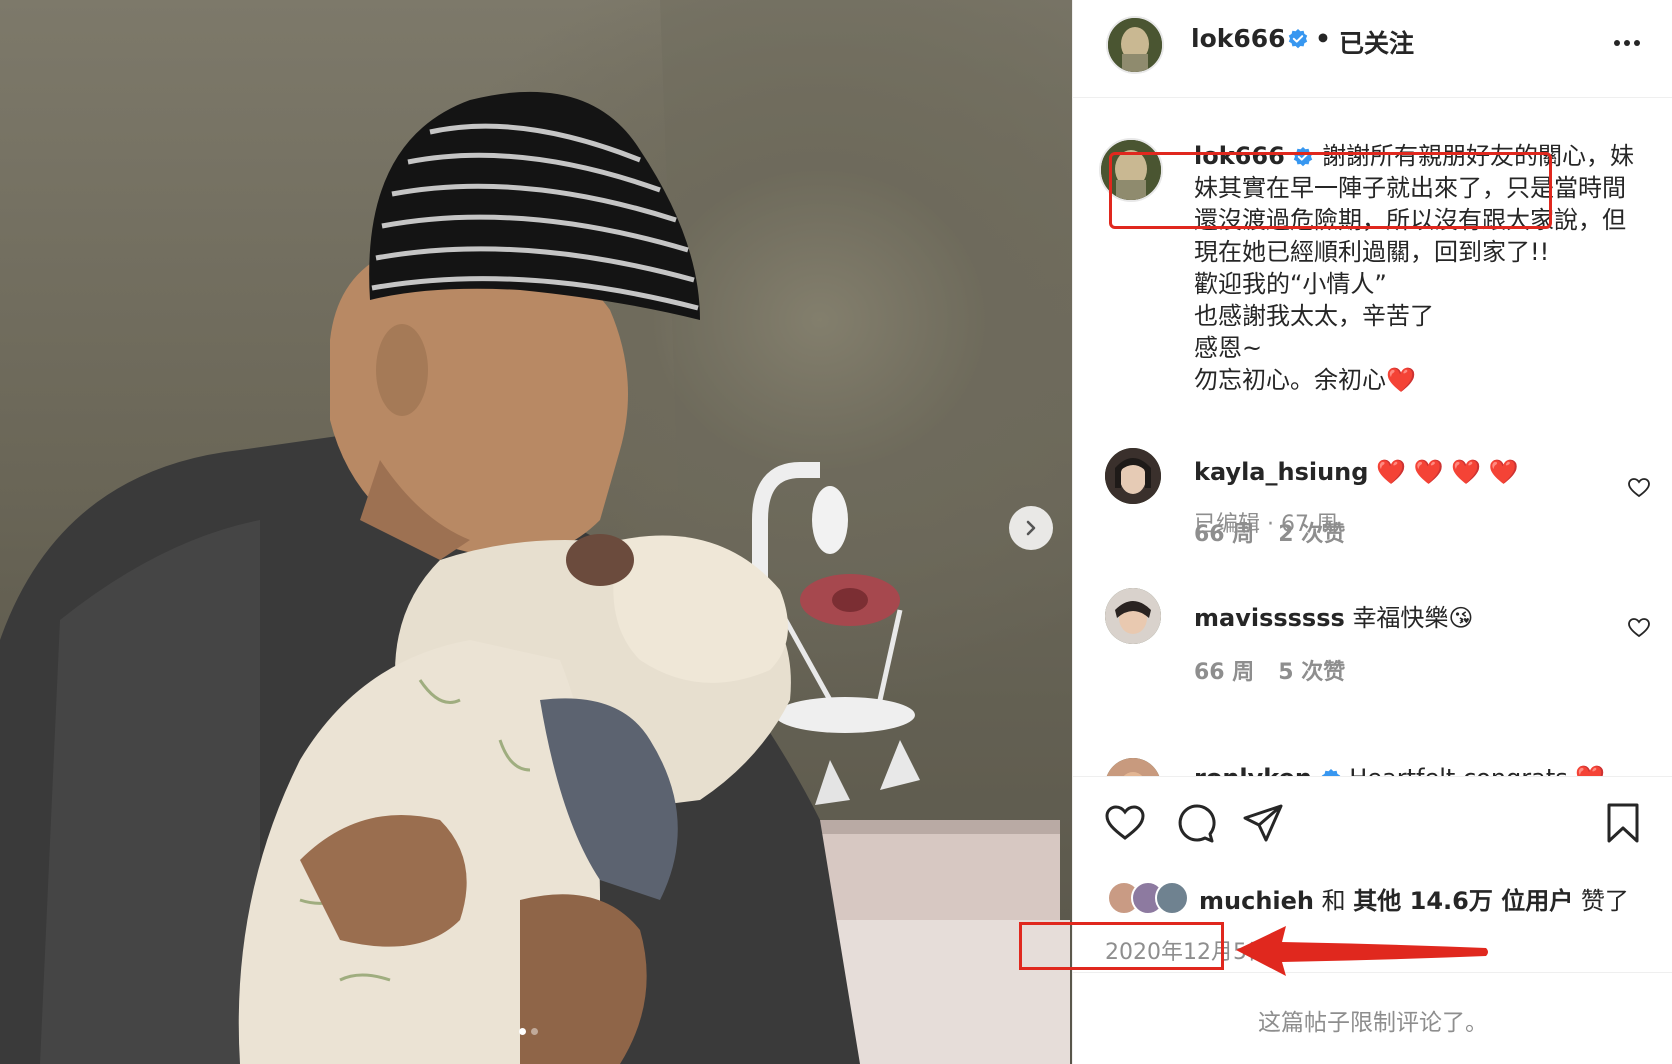  What do you see at coordinates (528, 1031) in the screenshot?
I see `carousel-indicator` at bounding box center [528, 1031].